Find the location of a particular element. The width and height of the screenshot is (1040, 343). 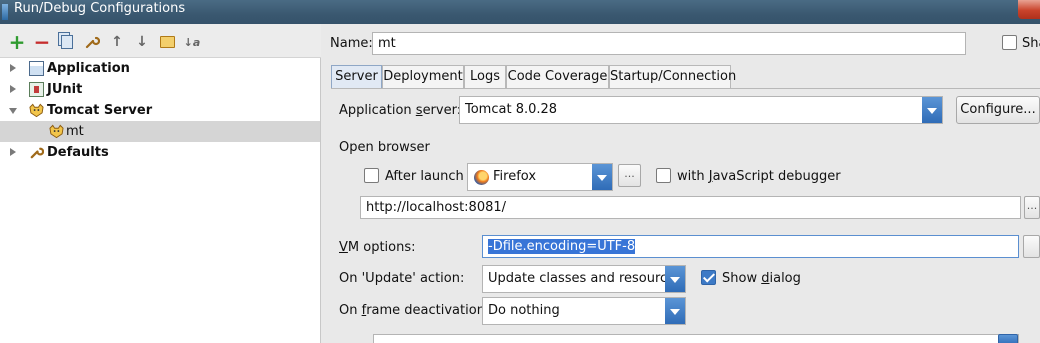

name-input: mt is located at coordinates (669, 43).